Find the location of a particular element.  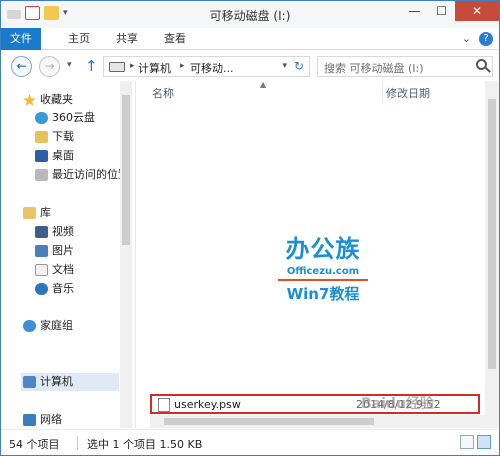

column-modified: 修改日期 is located at coordinates (408, 93).